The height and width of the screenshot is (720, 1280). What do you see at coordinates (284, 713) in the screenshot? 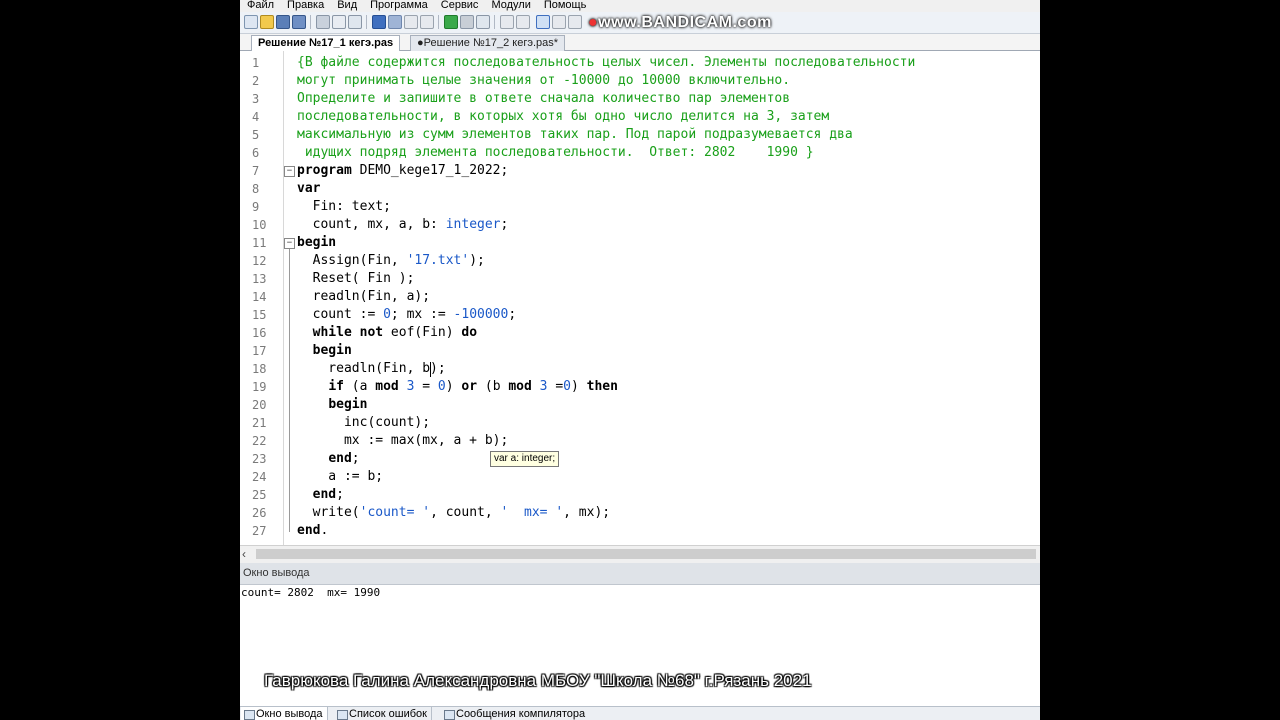
I see `tab-output-window: Окно вывода` at bounding box center [284, 713].